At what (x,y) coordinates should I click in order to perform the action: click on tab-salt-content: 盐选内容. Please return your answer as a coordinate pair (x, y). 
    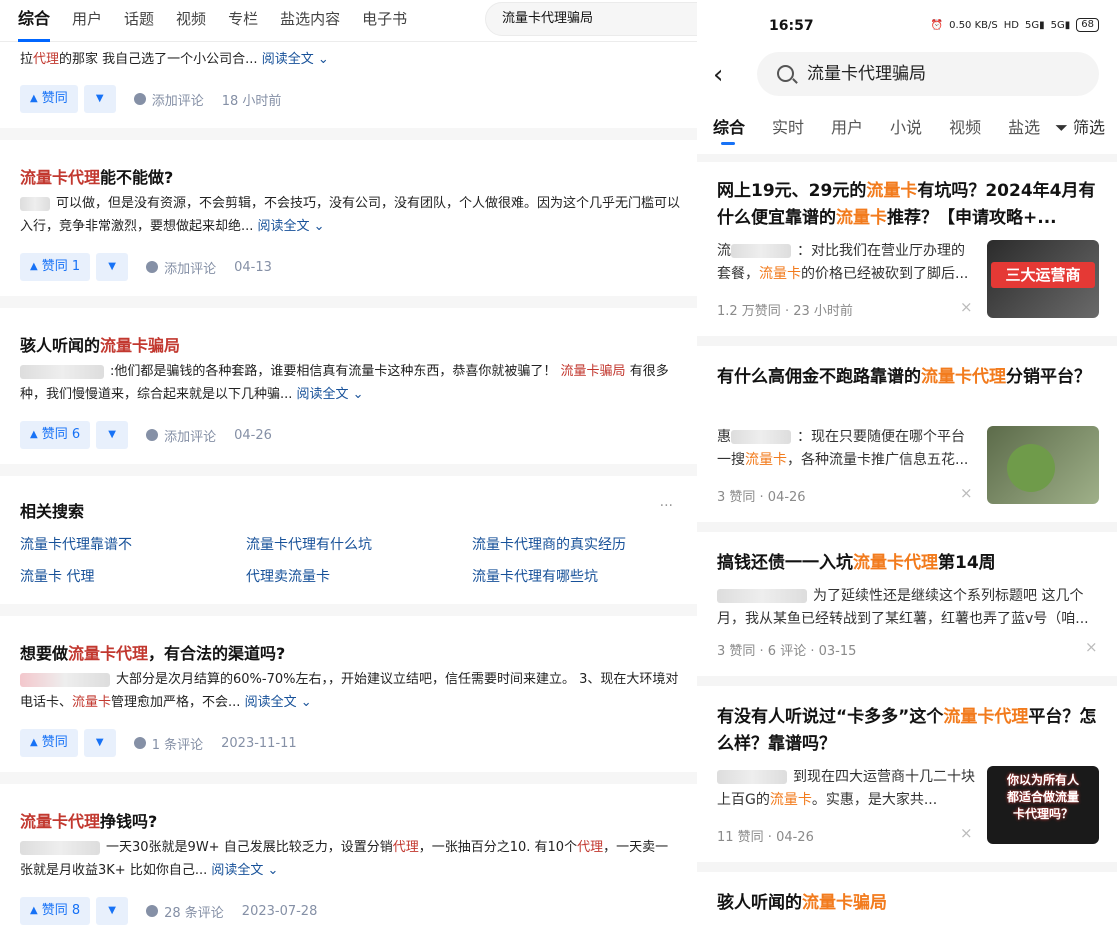
    Looking at the image, I should click on (310, 21).